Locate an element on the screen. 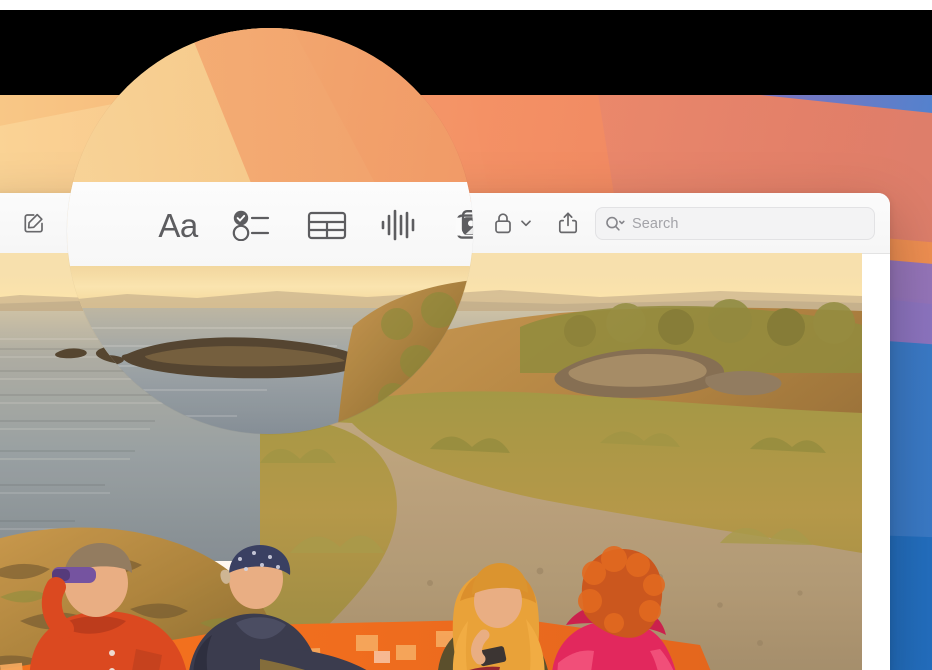  table-icon is located at coordinates (327, 225).